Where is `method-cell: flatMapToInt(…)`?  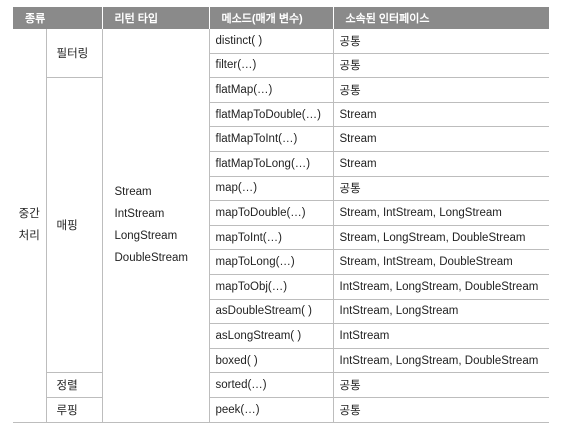
method-cell: flatMapToInt(…) is located at coordinates (271, 139).